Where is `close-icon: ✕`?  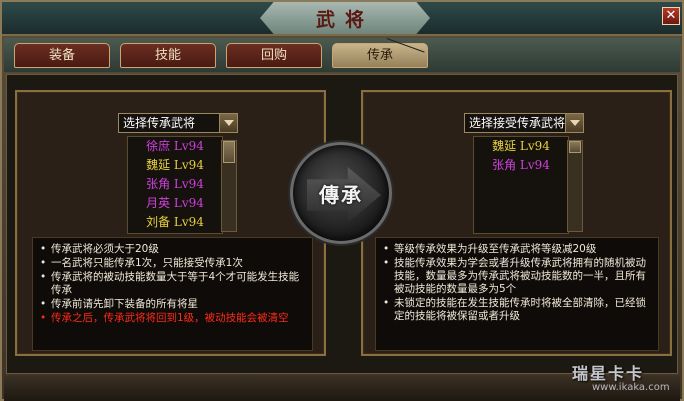 close-icon: ✕ is located at coordinates (671, 15).